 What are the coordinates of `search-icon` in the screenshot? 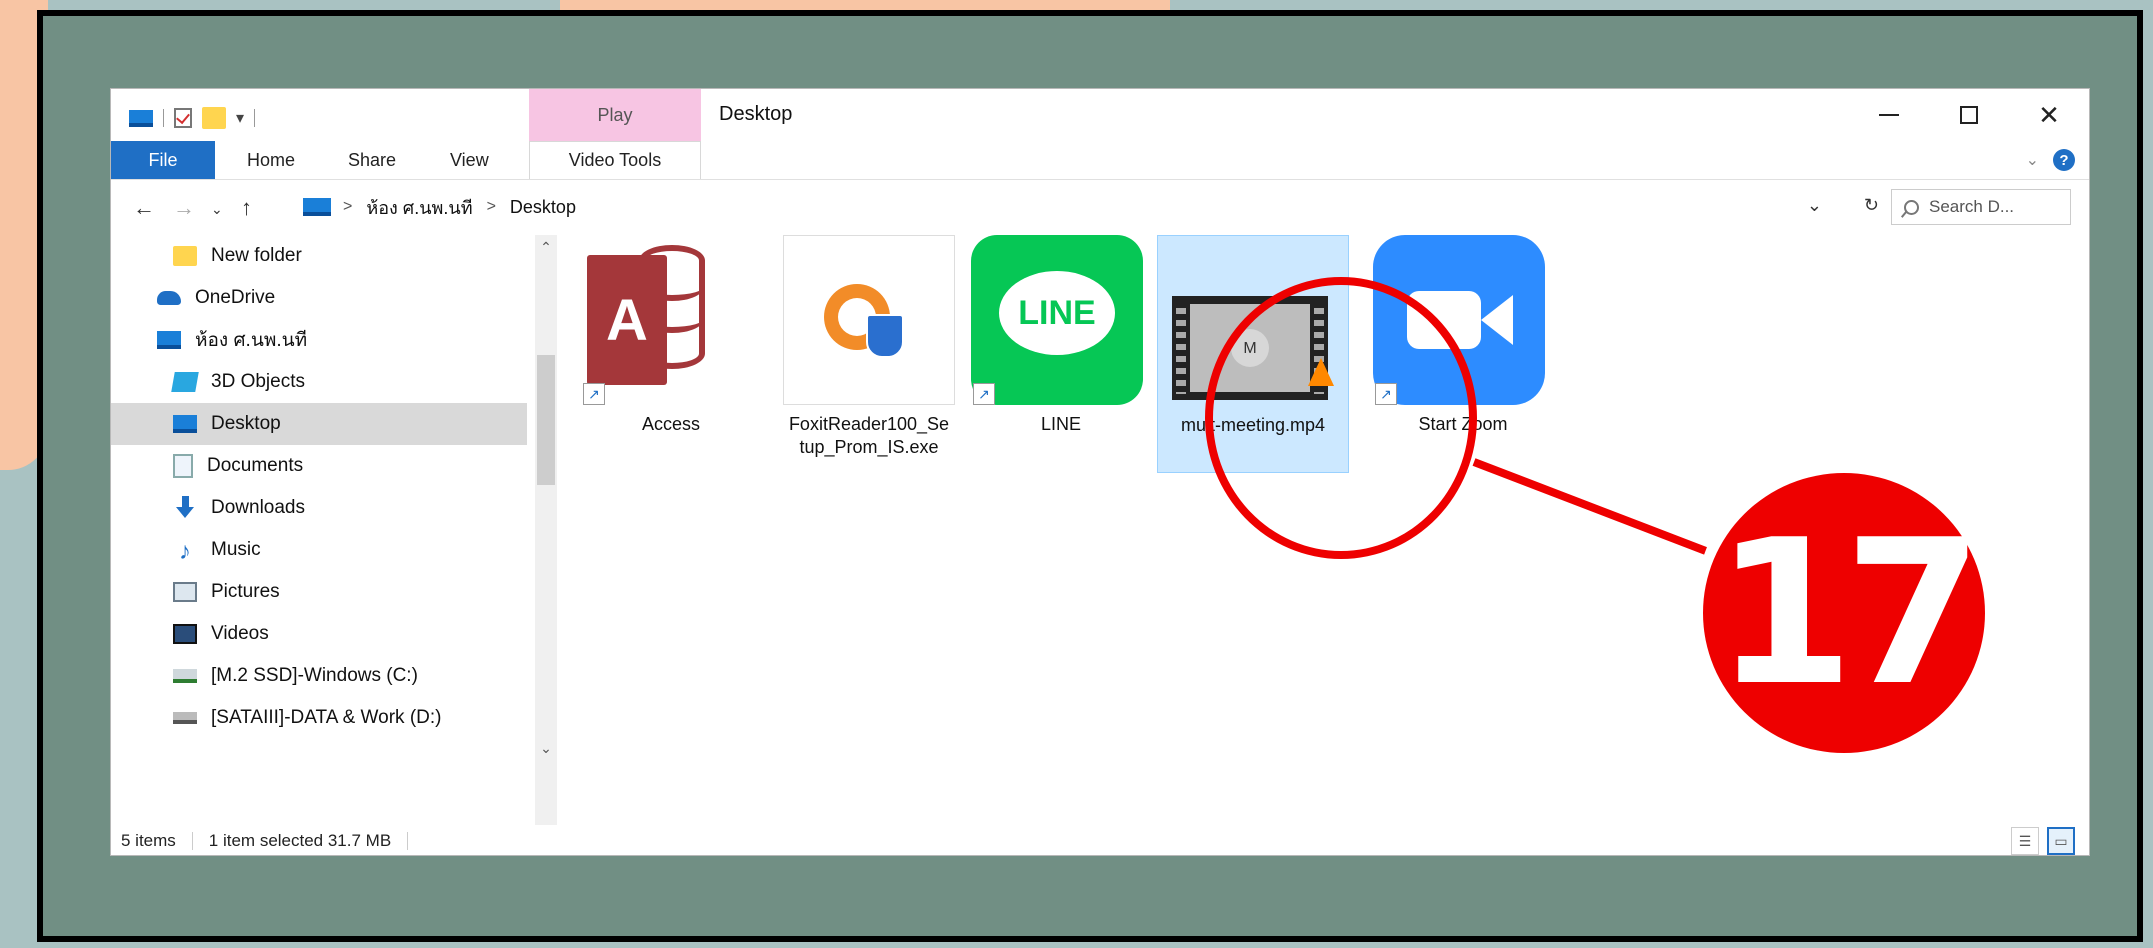 It's located at (1911, 207).